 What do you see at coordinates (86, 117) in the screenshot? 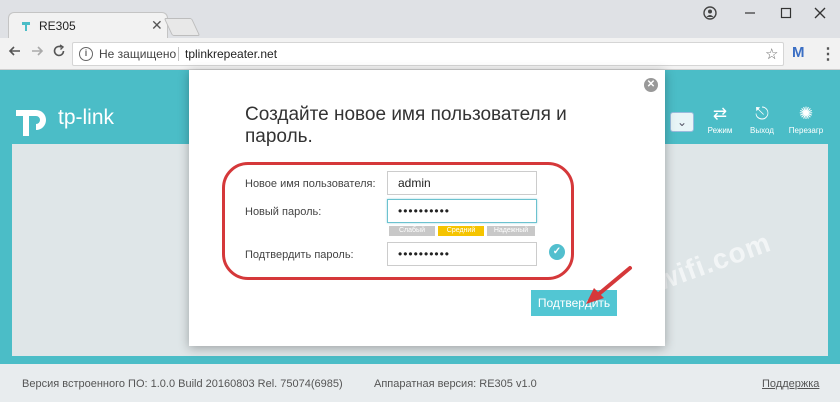
I see `logo-text: tp-link` at bounding box center [86, 117].